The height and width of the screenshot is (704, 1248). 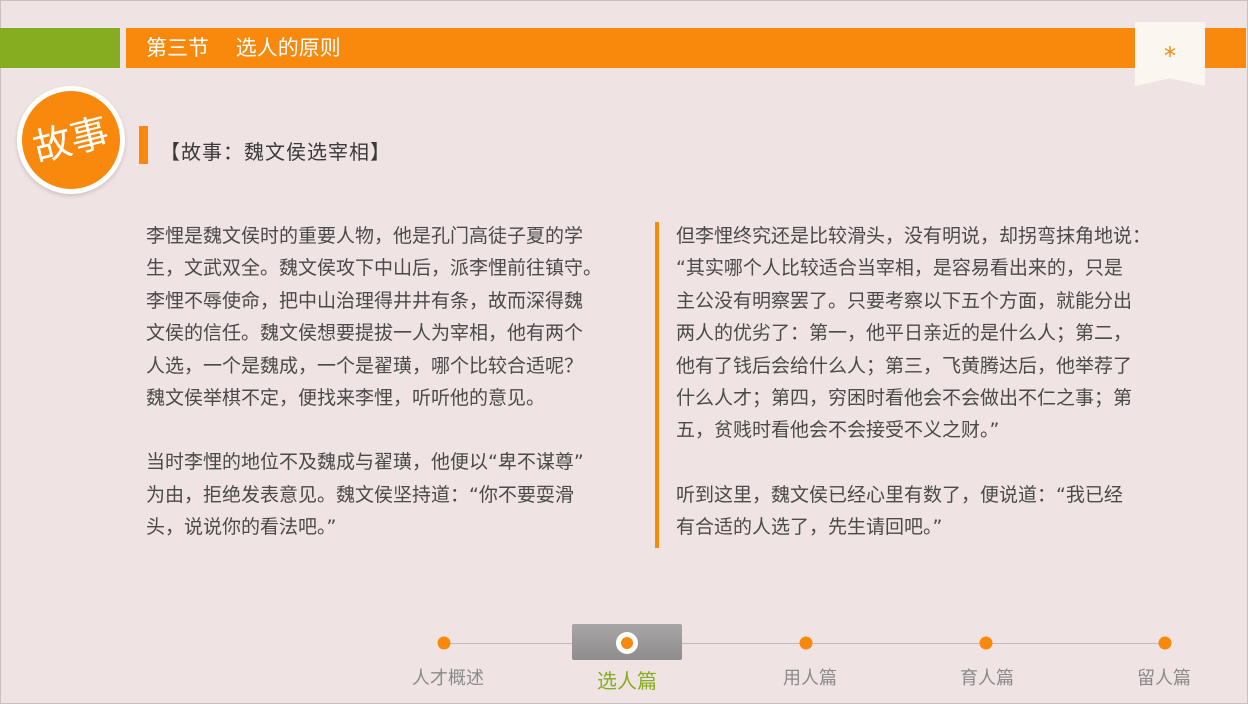 What do you see at coordinates (365, 300) in the screenshot?
I see `text-line: 李悝不辱使命，把中山治理得井井有条，故而深得魏` at bounding box center [365, 300].